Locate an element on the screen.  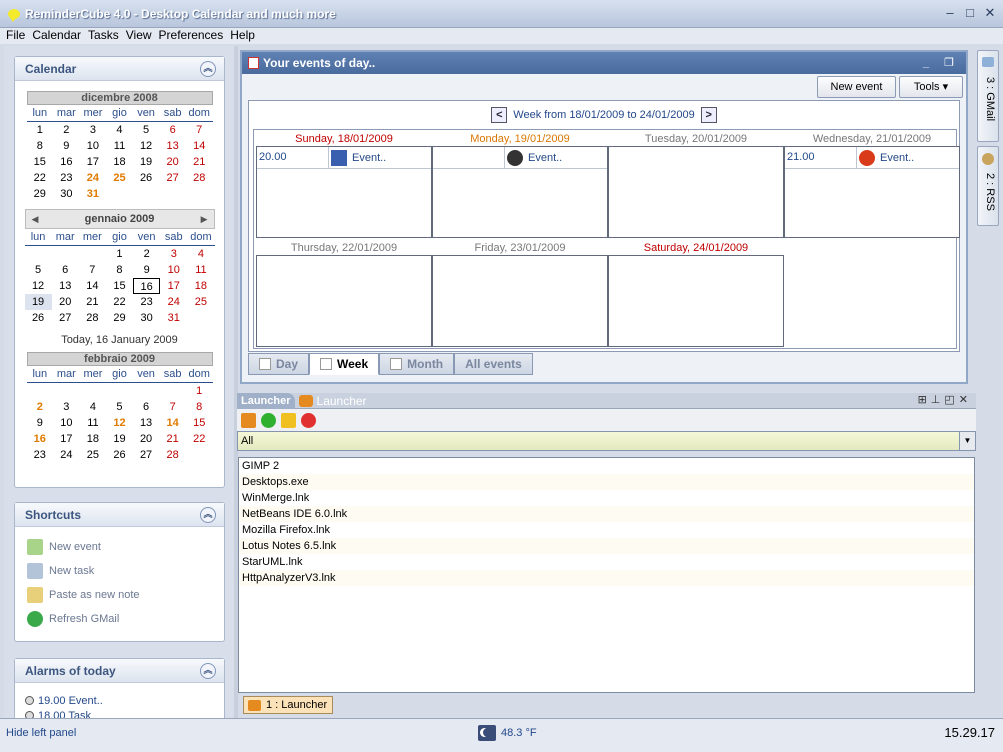
today-label: Today, 16 January 2009 is located at coordinates (119, 340).